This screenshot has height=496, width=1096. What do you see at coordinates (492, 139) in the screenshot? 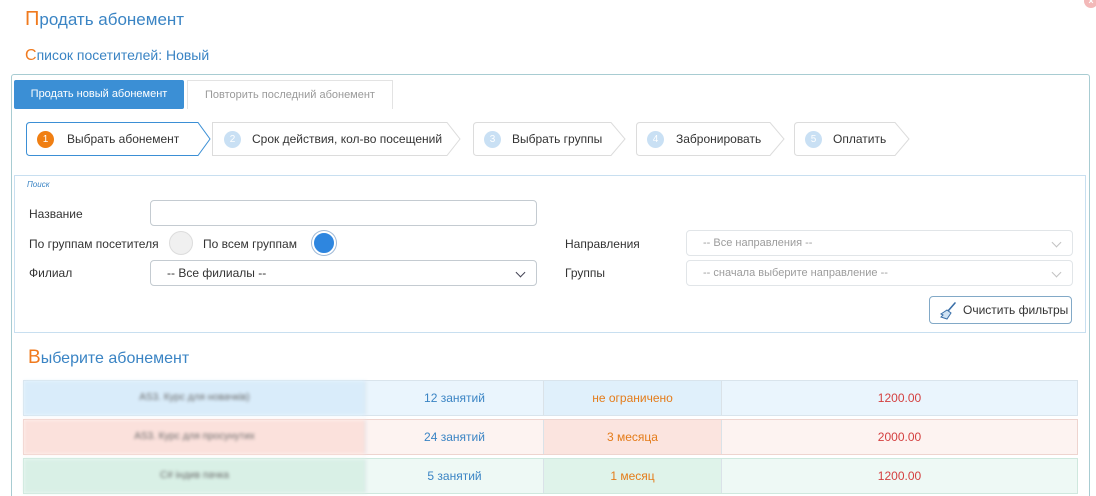
I see `step-number: 3` at bounding box center [492, 139].